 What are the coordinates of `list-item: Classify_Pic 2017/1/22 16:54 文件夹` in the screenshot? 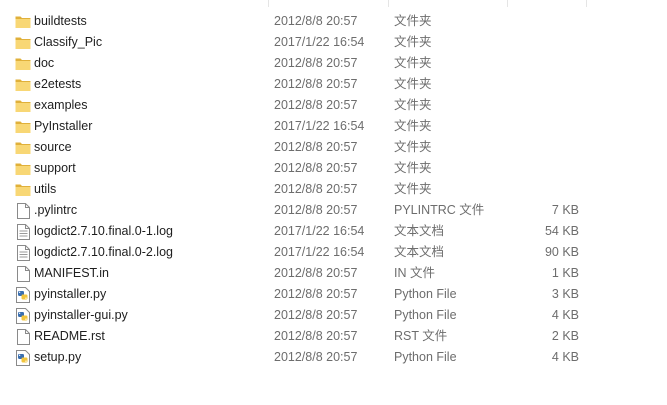 It's located at (333, 42).